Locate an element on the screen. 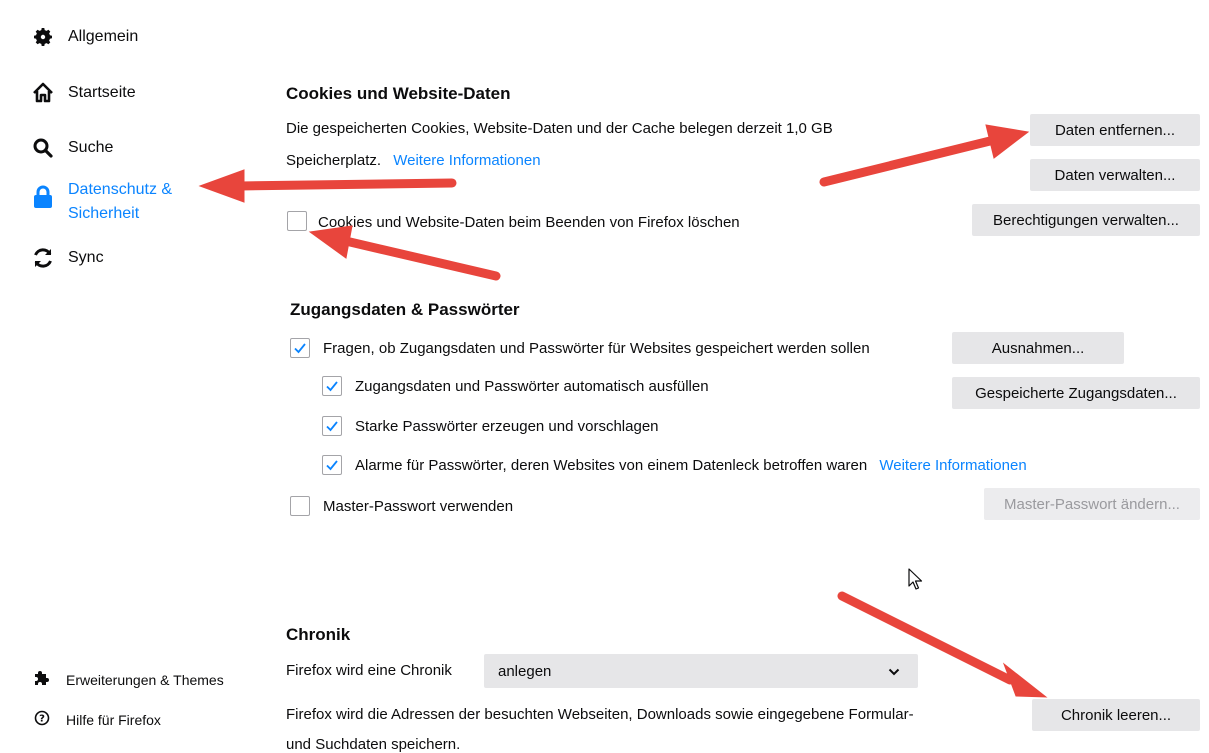 The height and width of the screenshot is (753, 1209). suggest-passwords-checkbox is located at coordinates (332, 426).